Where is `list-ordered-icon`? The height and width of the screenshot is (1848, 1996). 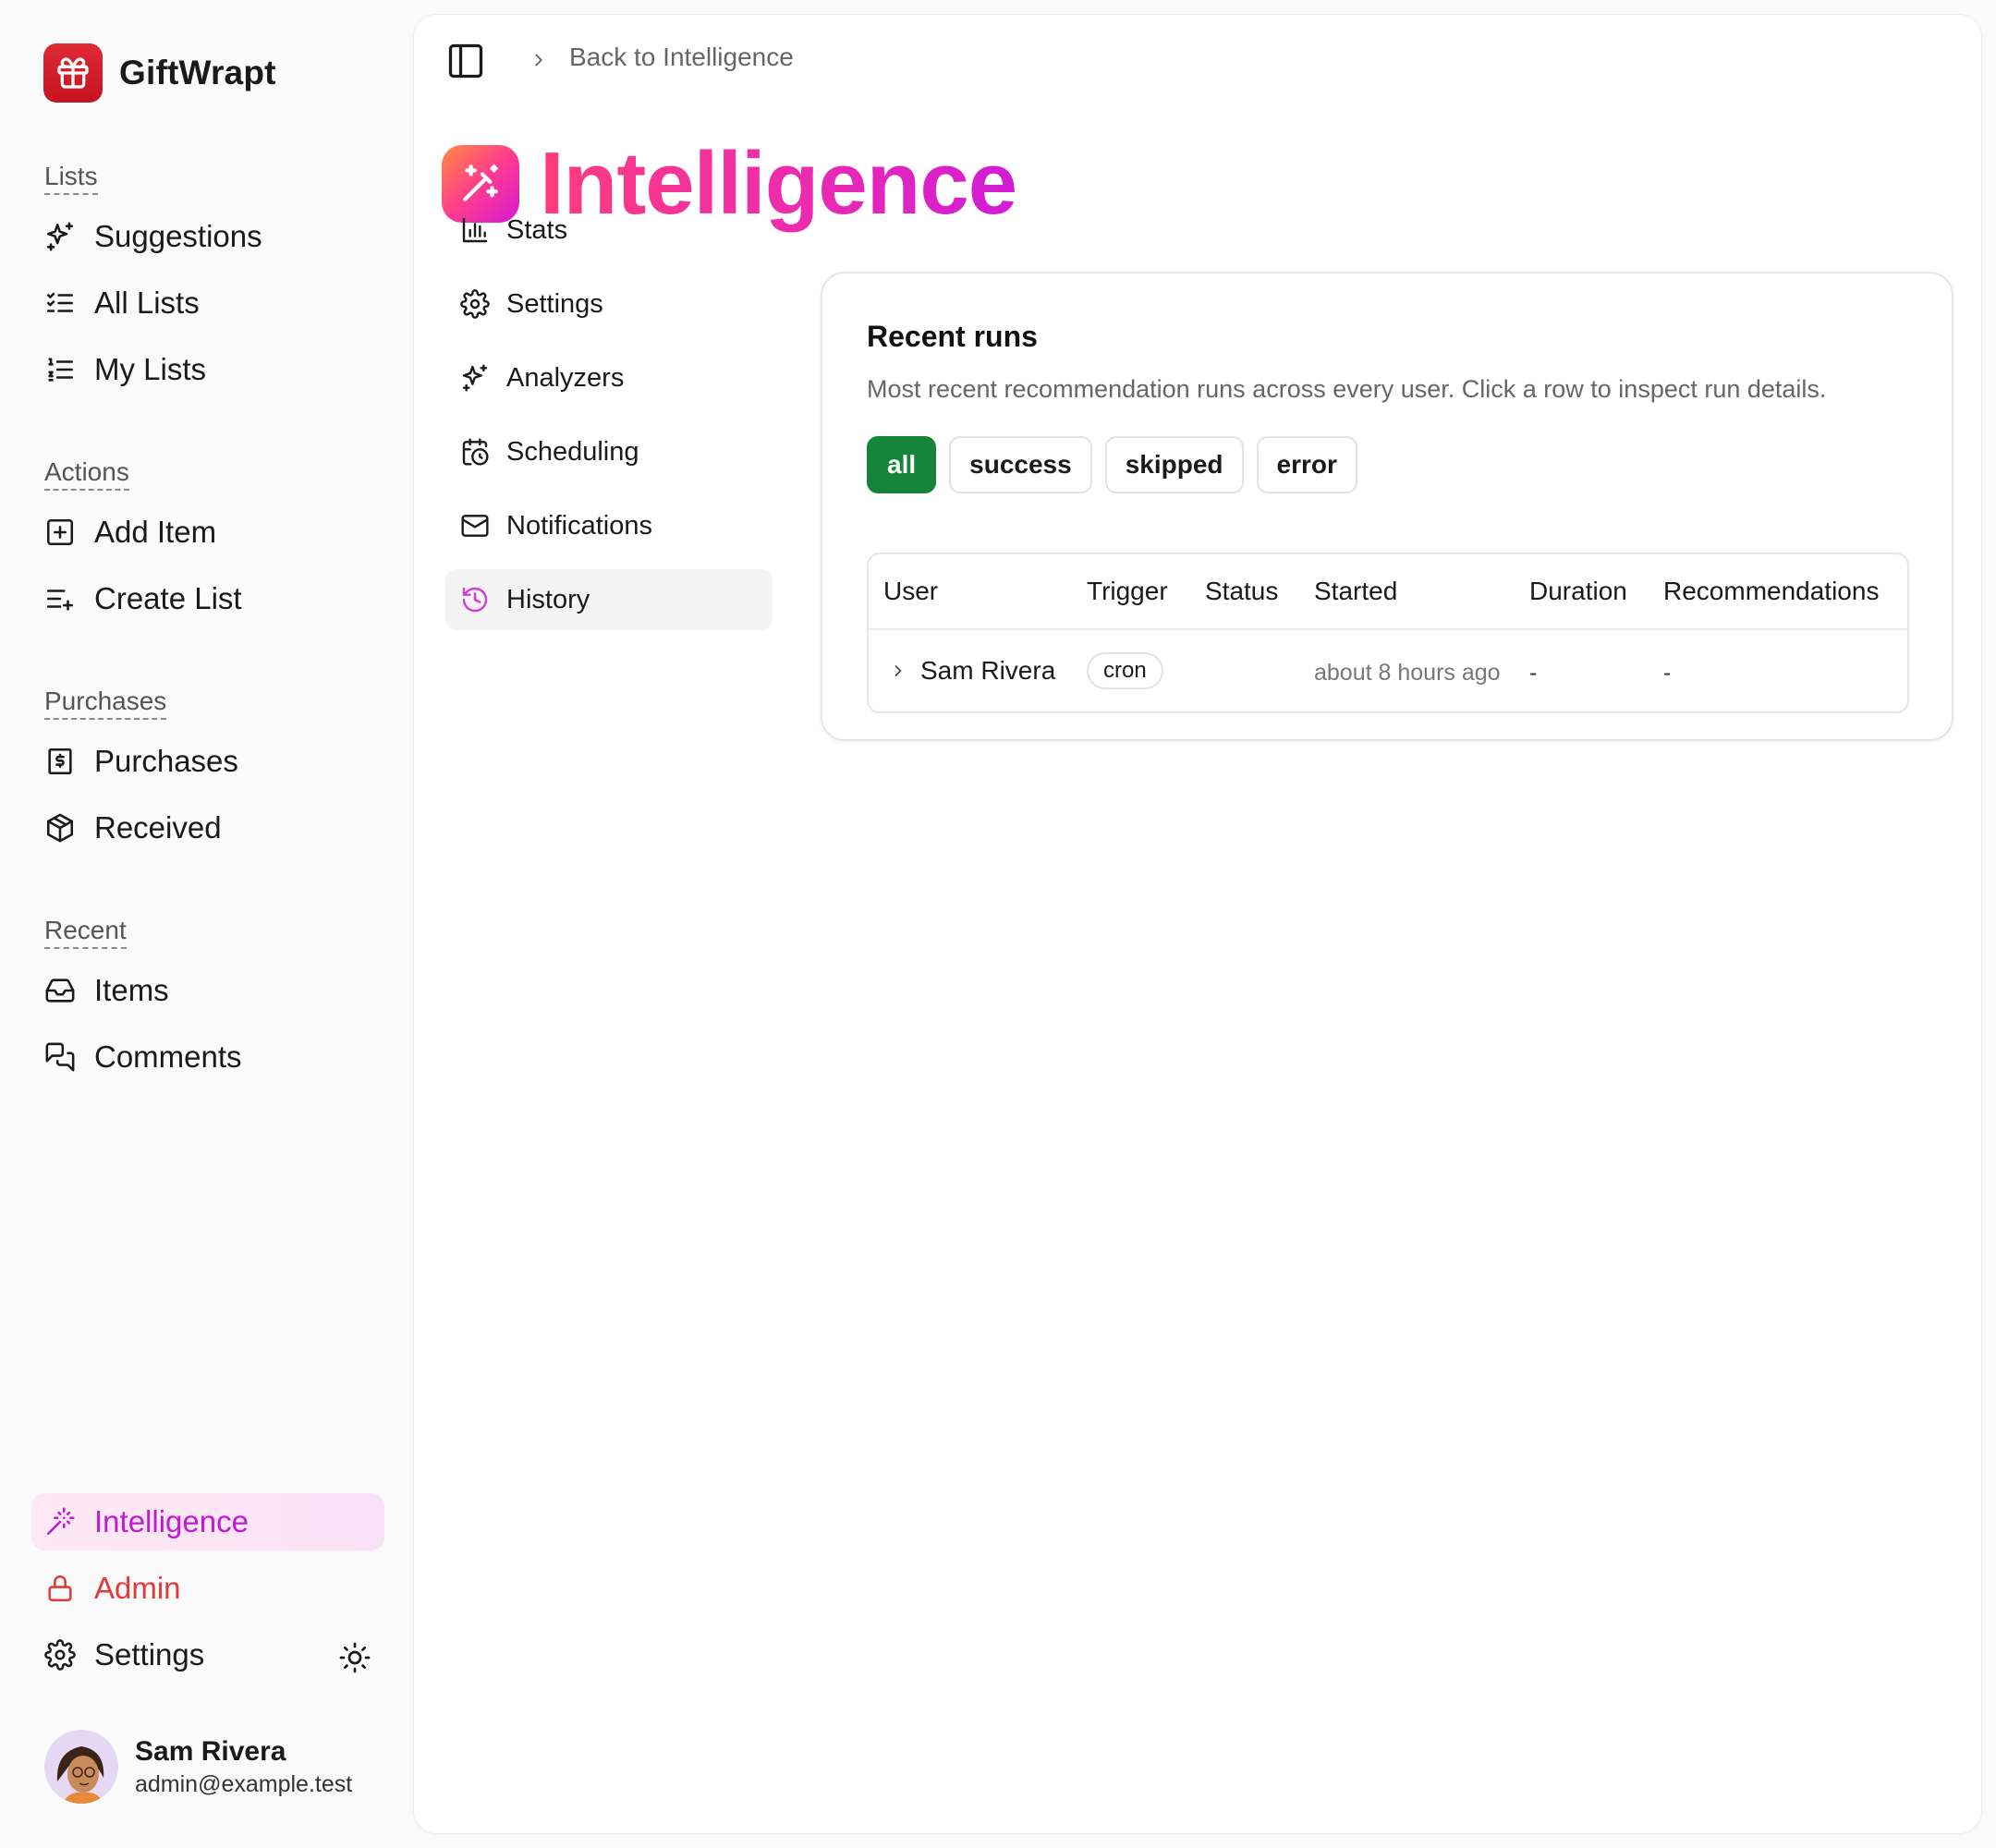 list-ordered-icon is located at coordinates (60, 369).